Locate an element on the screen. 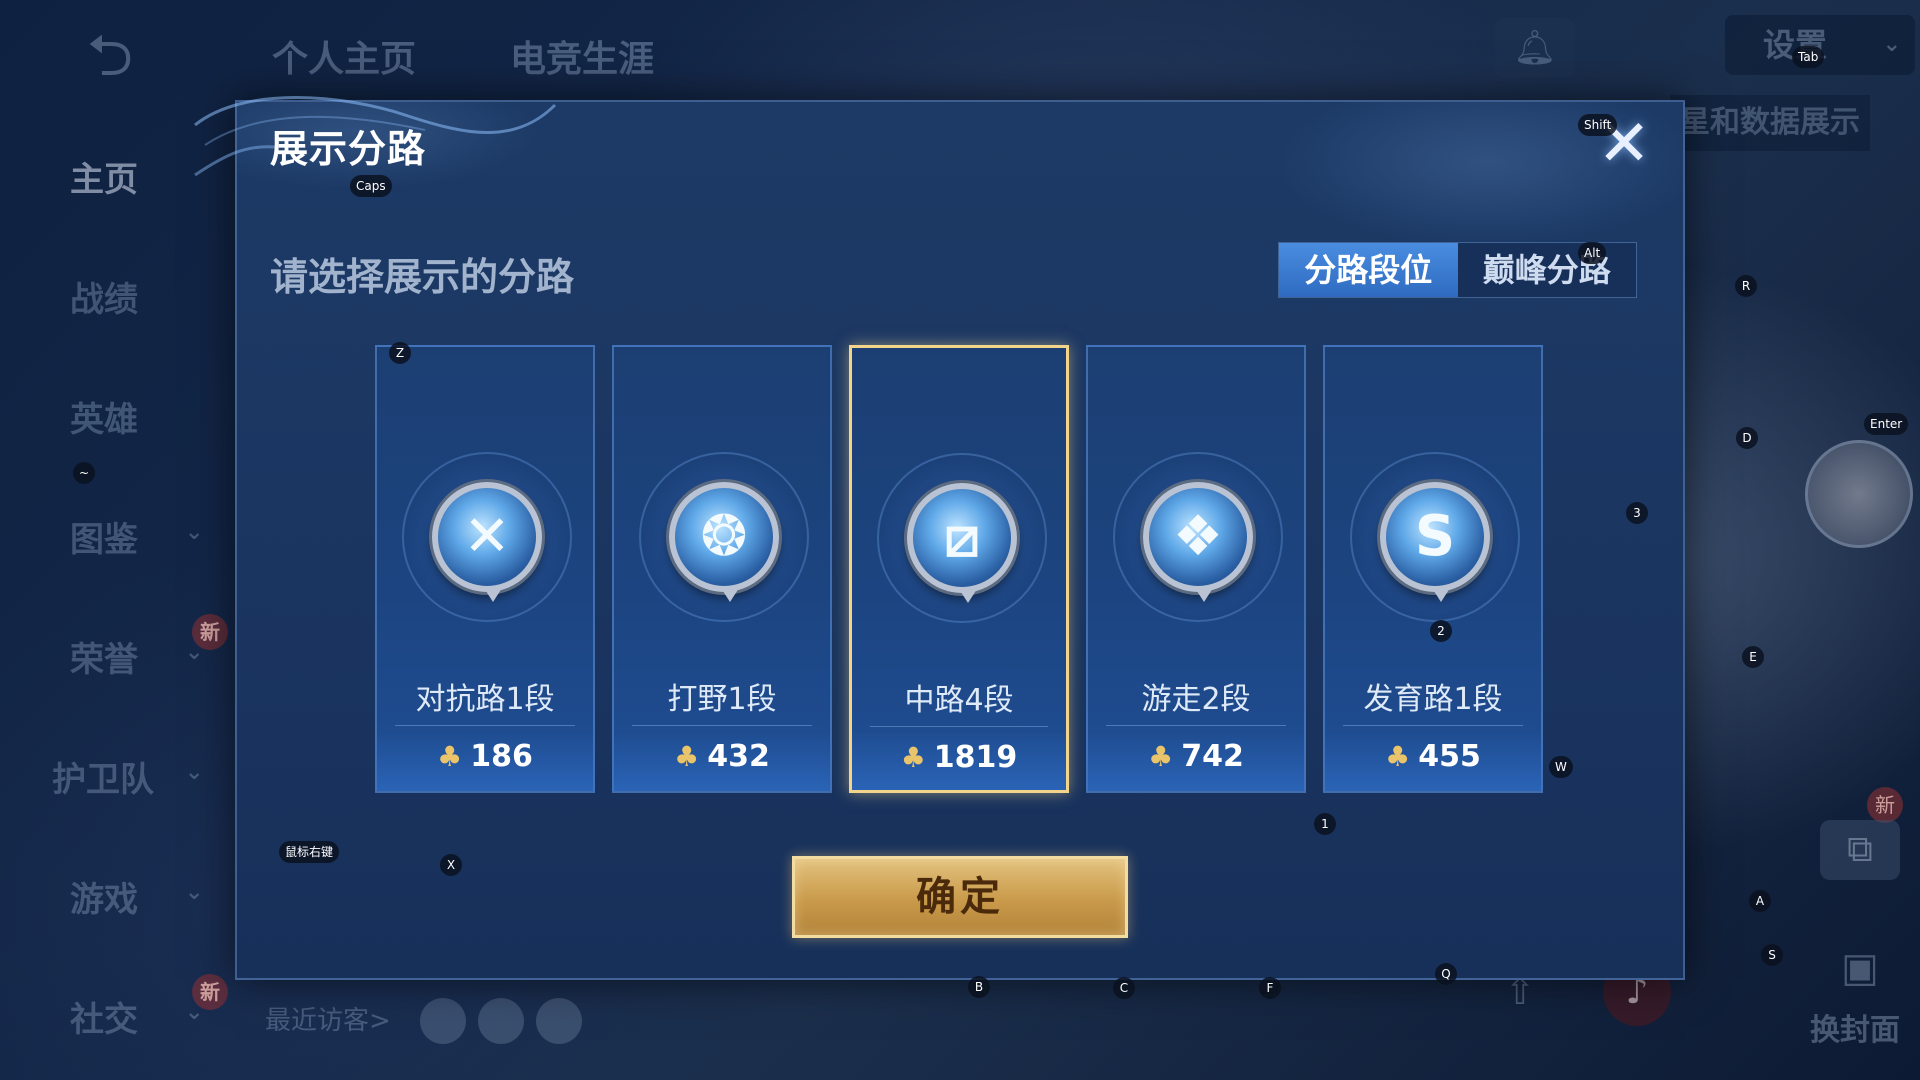  change-cover-icon: ▣ is located at coordinates (1860, 975).